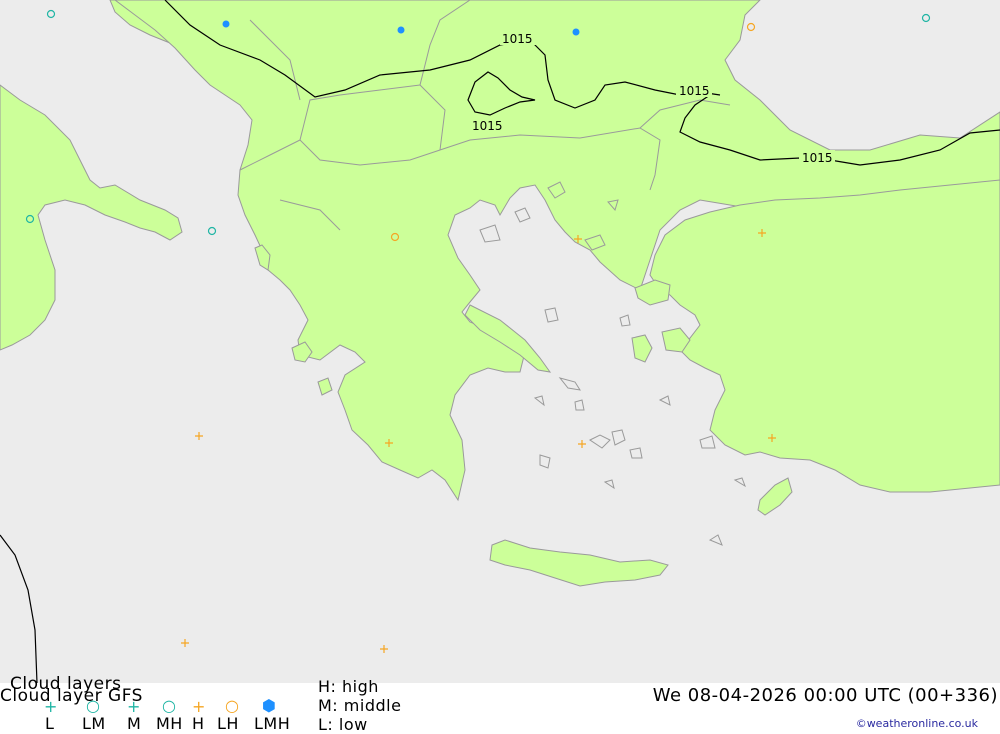  Describe the element at coordinates (917, 723) in the screenshot. I see `site-credit-link: ©weatheronline.co.uk` at that location.